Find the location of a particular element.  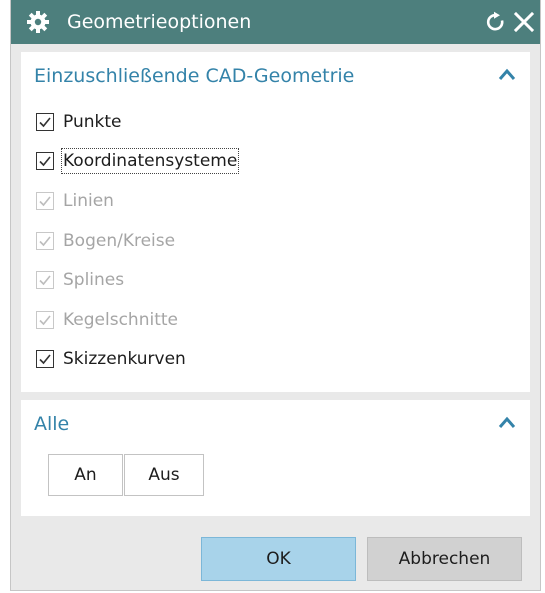

close-icon is located at coordinates (524, 22).